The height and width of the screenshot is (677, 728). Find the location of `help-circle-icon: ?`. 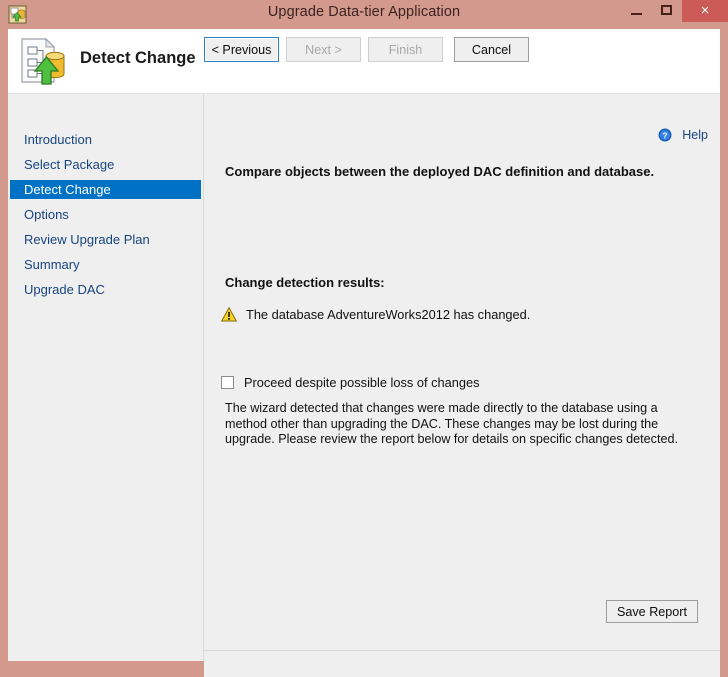

help-circle-icon: ? is located at coordinates (665, 135).